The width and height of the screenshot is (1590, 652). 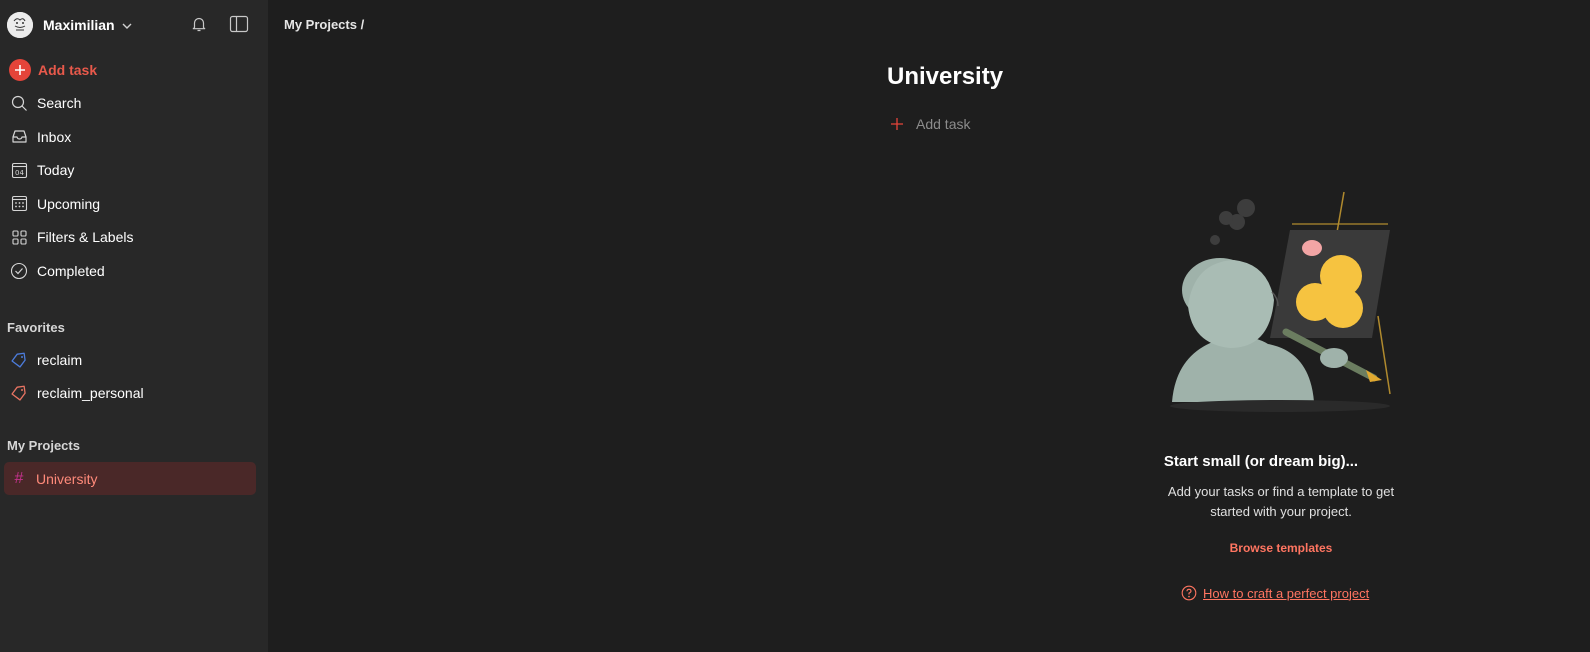 What do you see at coordinates (20, 69) in the screenshot?
I see `plus-circle-icon` at bounding box center [20, 69].